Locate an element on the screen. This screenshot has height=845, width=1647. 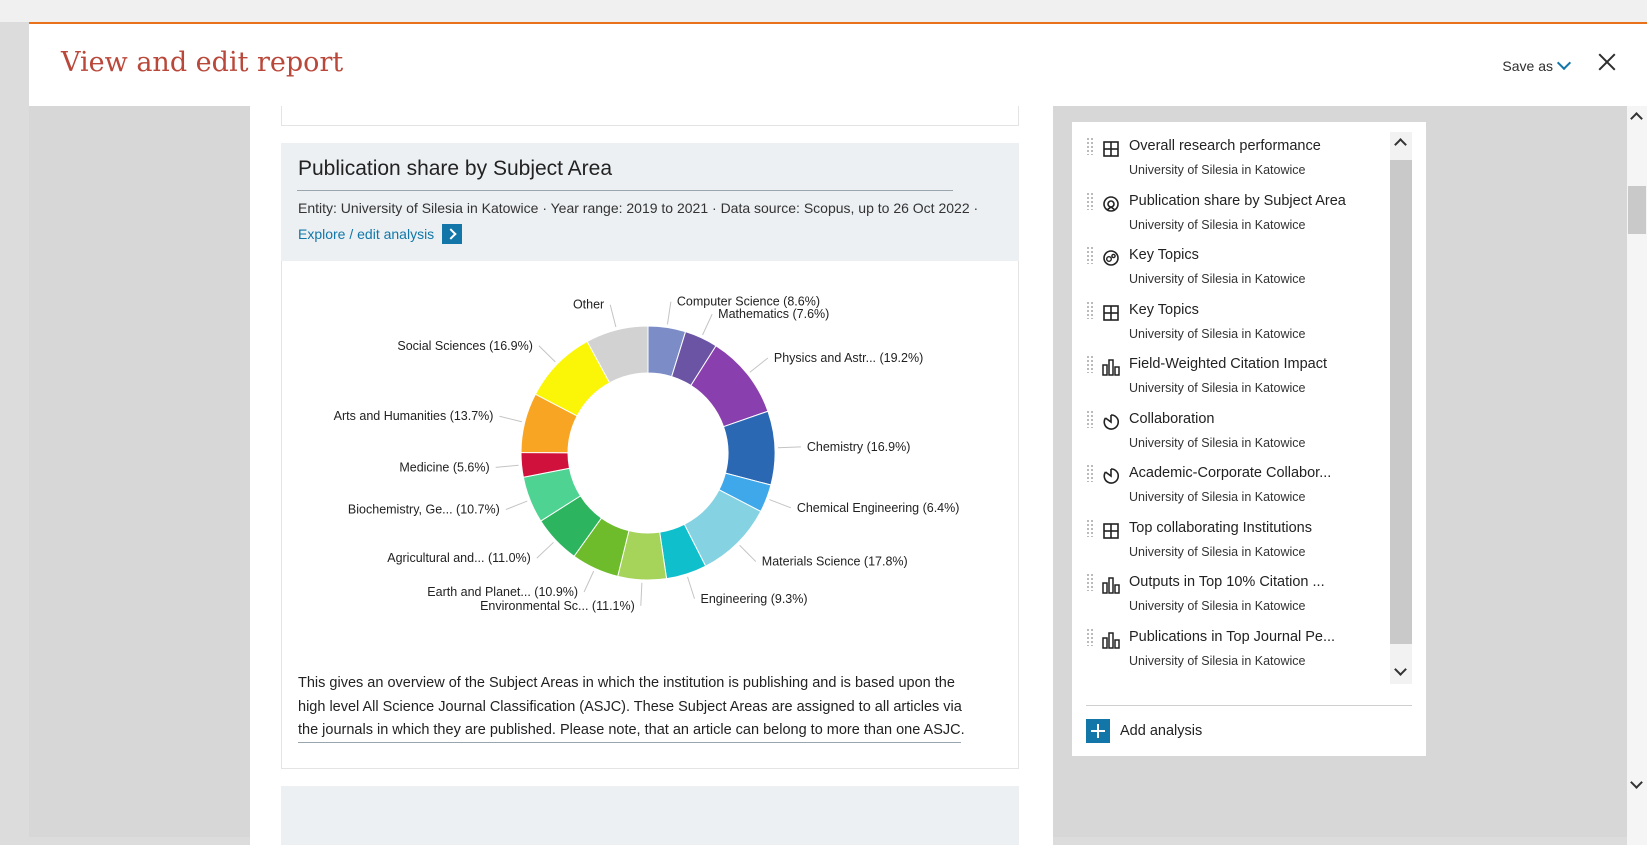
next-card is located at coordinates (650, 815).